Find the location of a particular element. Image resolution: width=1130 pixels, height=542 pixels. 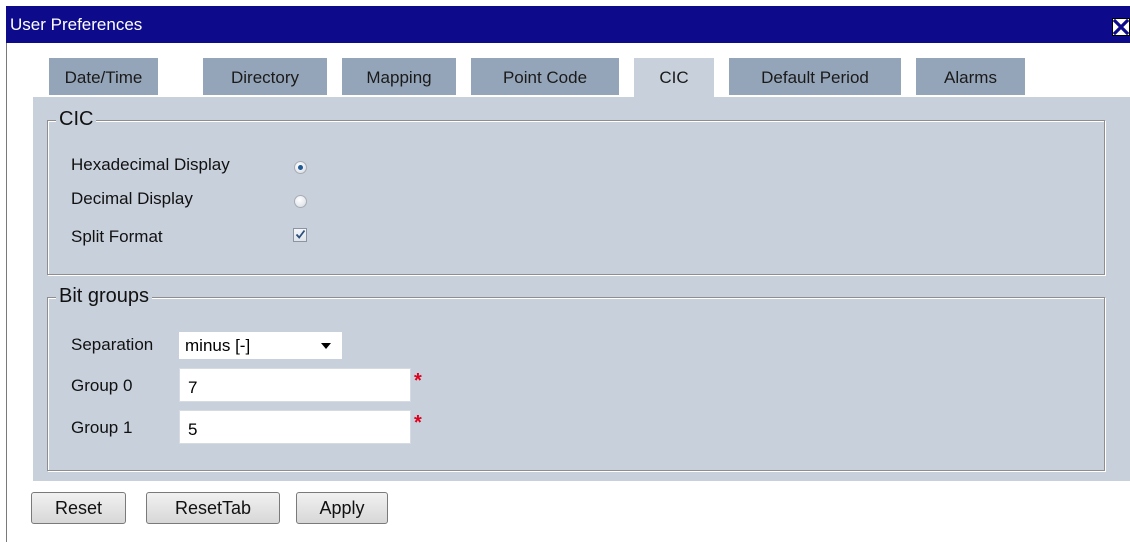

tab-label: Point Code is located at coordinates (545, 77).